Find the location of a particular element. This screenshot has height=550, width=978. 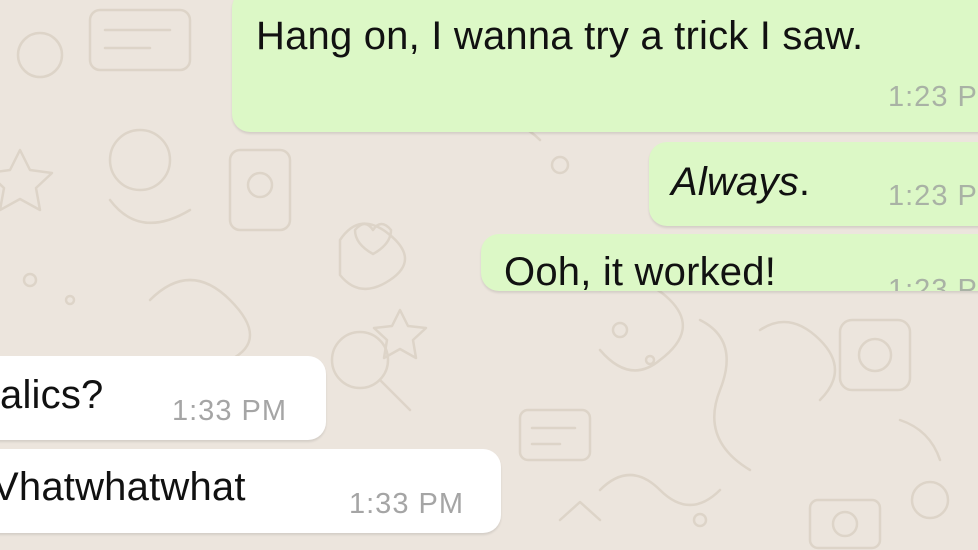

message-text: Ooh, it worked! is located at coordinates (640, 270).